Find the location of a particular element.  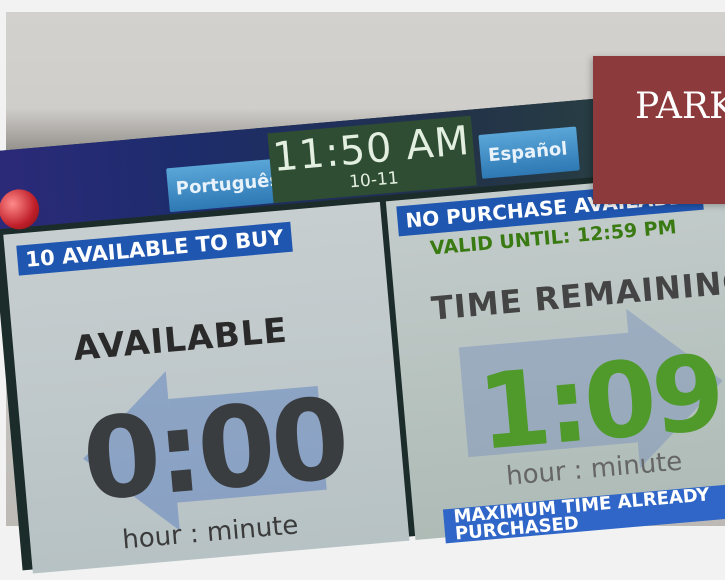

language-portuguese-button: Português is located at coordinates (223, 185).